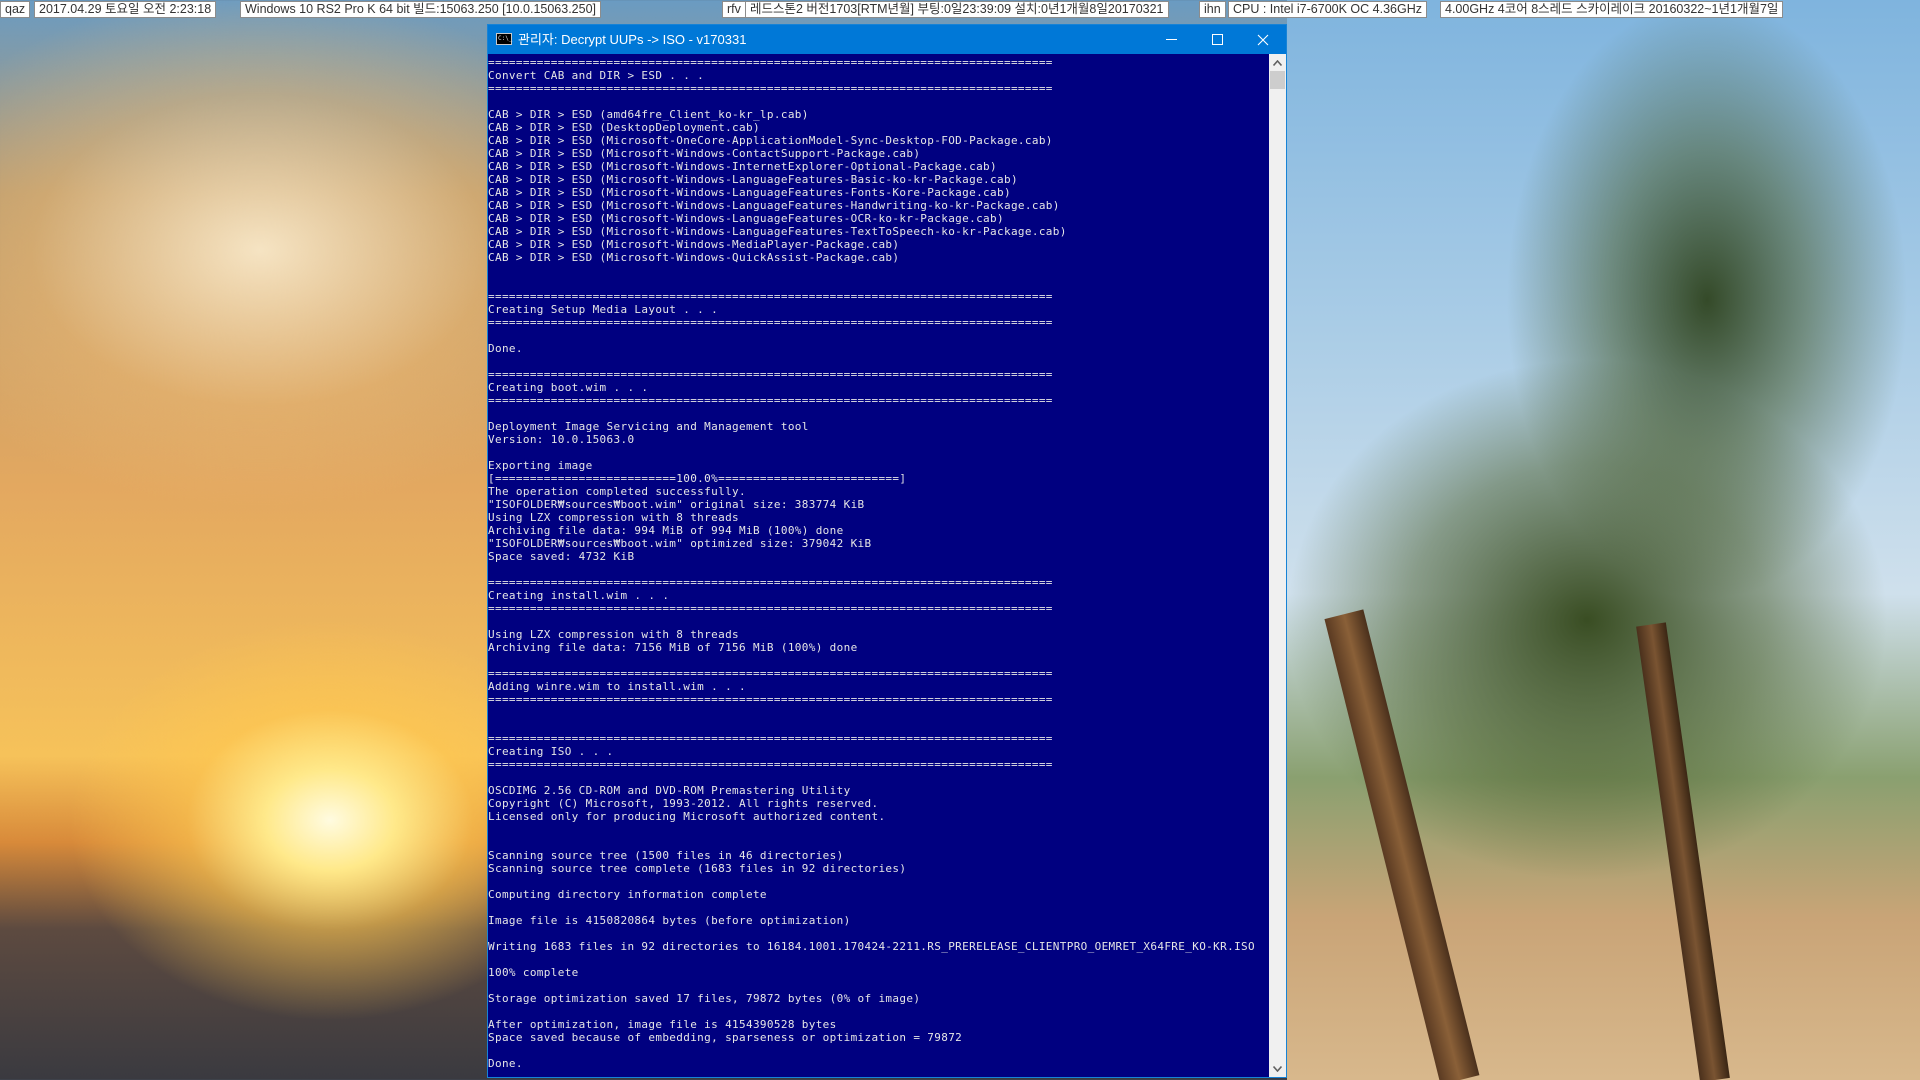  I want to click on scroll-down-button, so click(1277, 1068).